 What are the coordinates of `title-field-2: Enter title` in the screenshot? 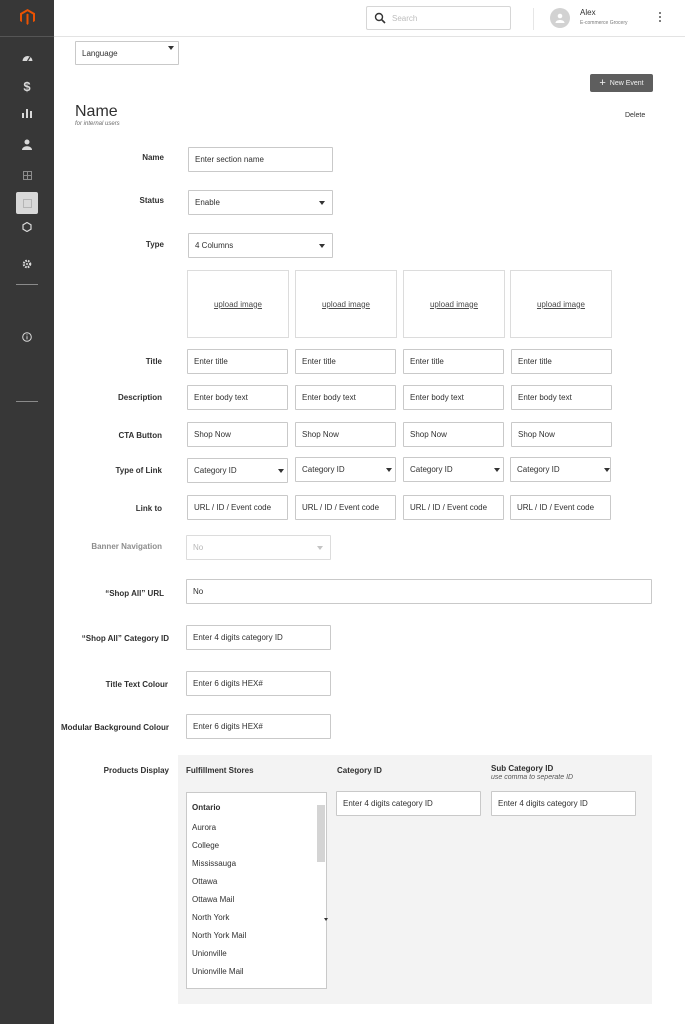 It's located at (345, 361).